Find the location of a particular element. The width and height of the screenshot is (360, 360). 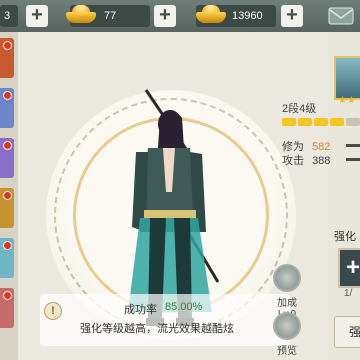

attack-label: 攻击 is located at coordinates (293, 161).